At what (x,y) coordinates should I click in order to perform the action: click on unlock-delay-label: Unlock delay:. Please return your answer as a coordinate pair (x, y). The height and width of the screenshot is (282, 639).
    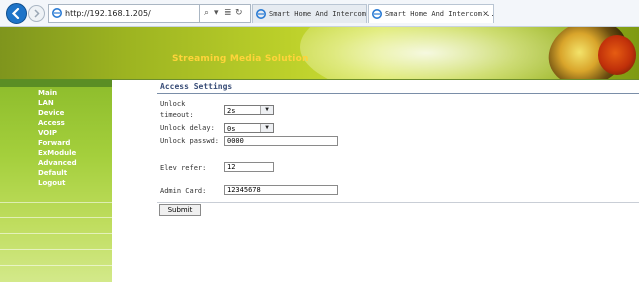
    Looking at the image, I should click on (187, 128).